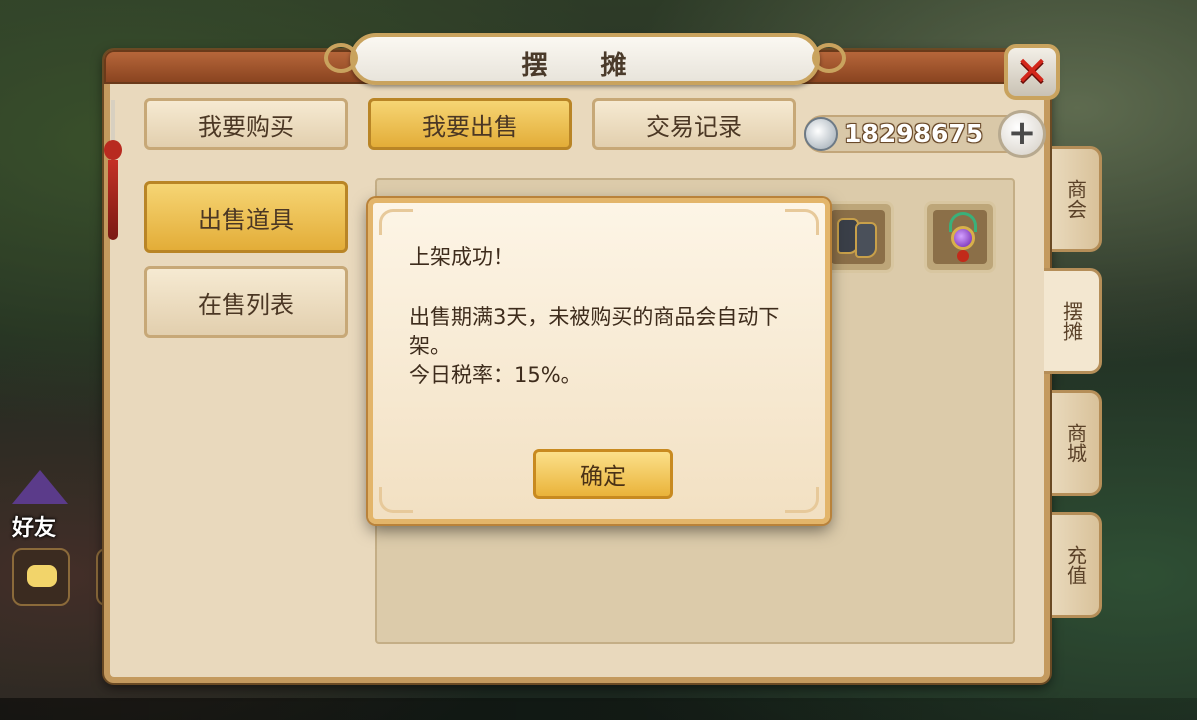  I want to click on side-tab-guild: 商会, so click(1077, 199).